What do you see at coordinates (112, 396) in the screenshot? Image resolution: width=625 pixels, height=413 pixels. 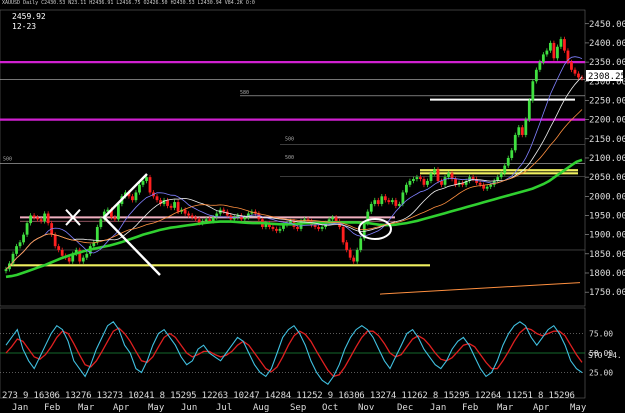 I see `date-tick-label: 27` at bounding box center [112, 396].